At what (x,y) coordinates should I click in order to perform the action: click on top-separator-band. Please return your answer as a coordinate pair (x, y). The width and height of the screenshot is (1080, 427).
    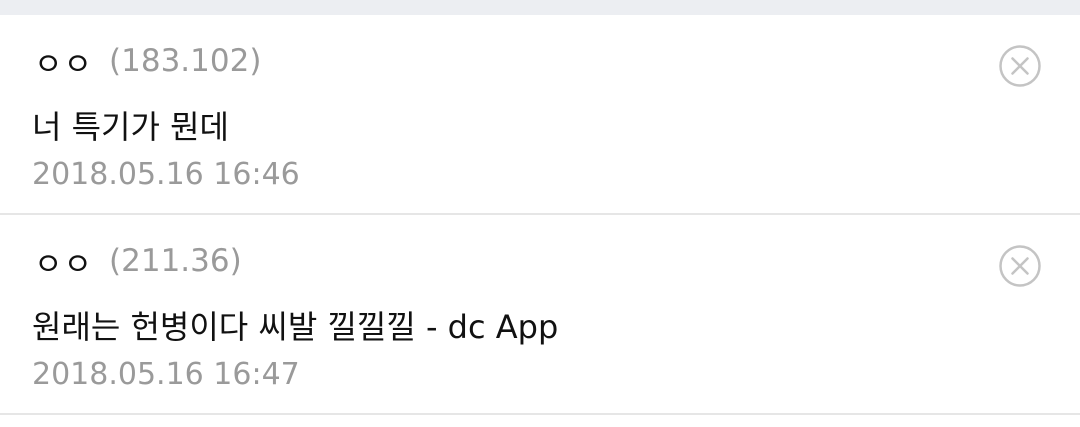
    Looking at the image, I should click on (540, 7).